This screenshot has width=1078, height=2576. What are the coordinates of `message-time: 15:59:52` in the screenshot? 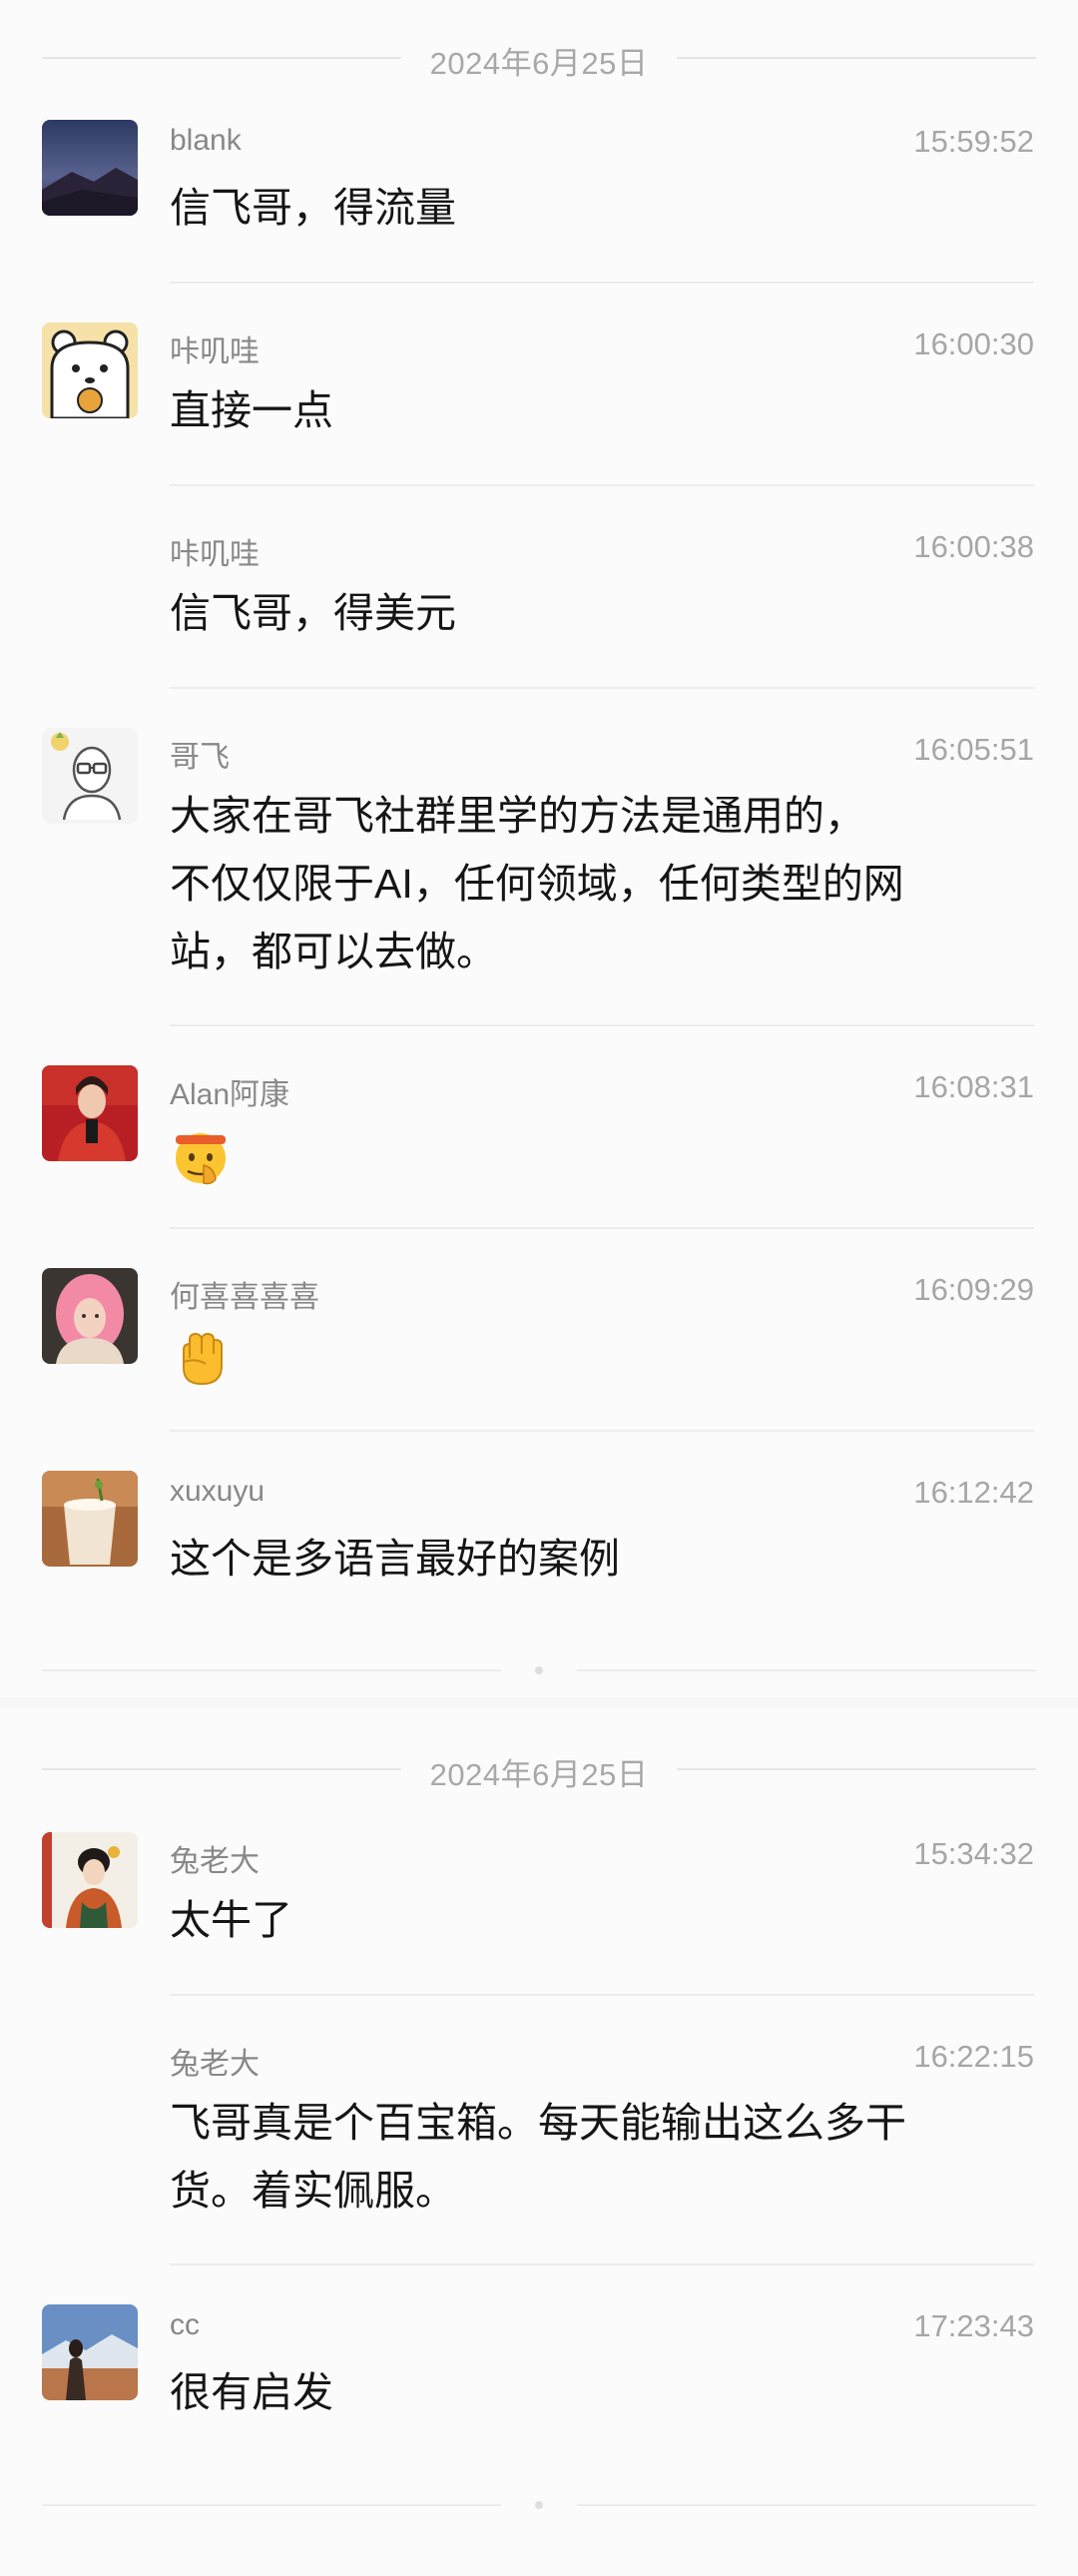 It's located at (973, 141).